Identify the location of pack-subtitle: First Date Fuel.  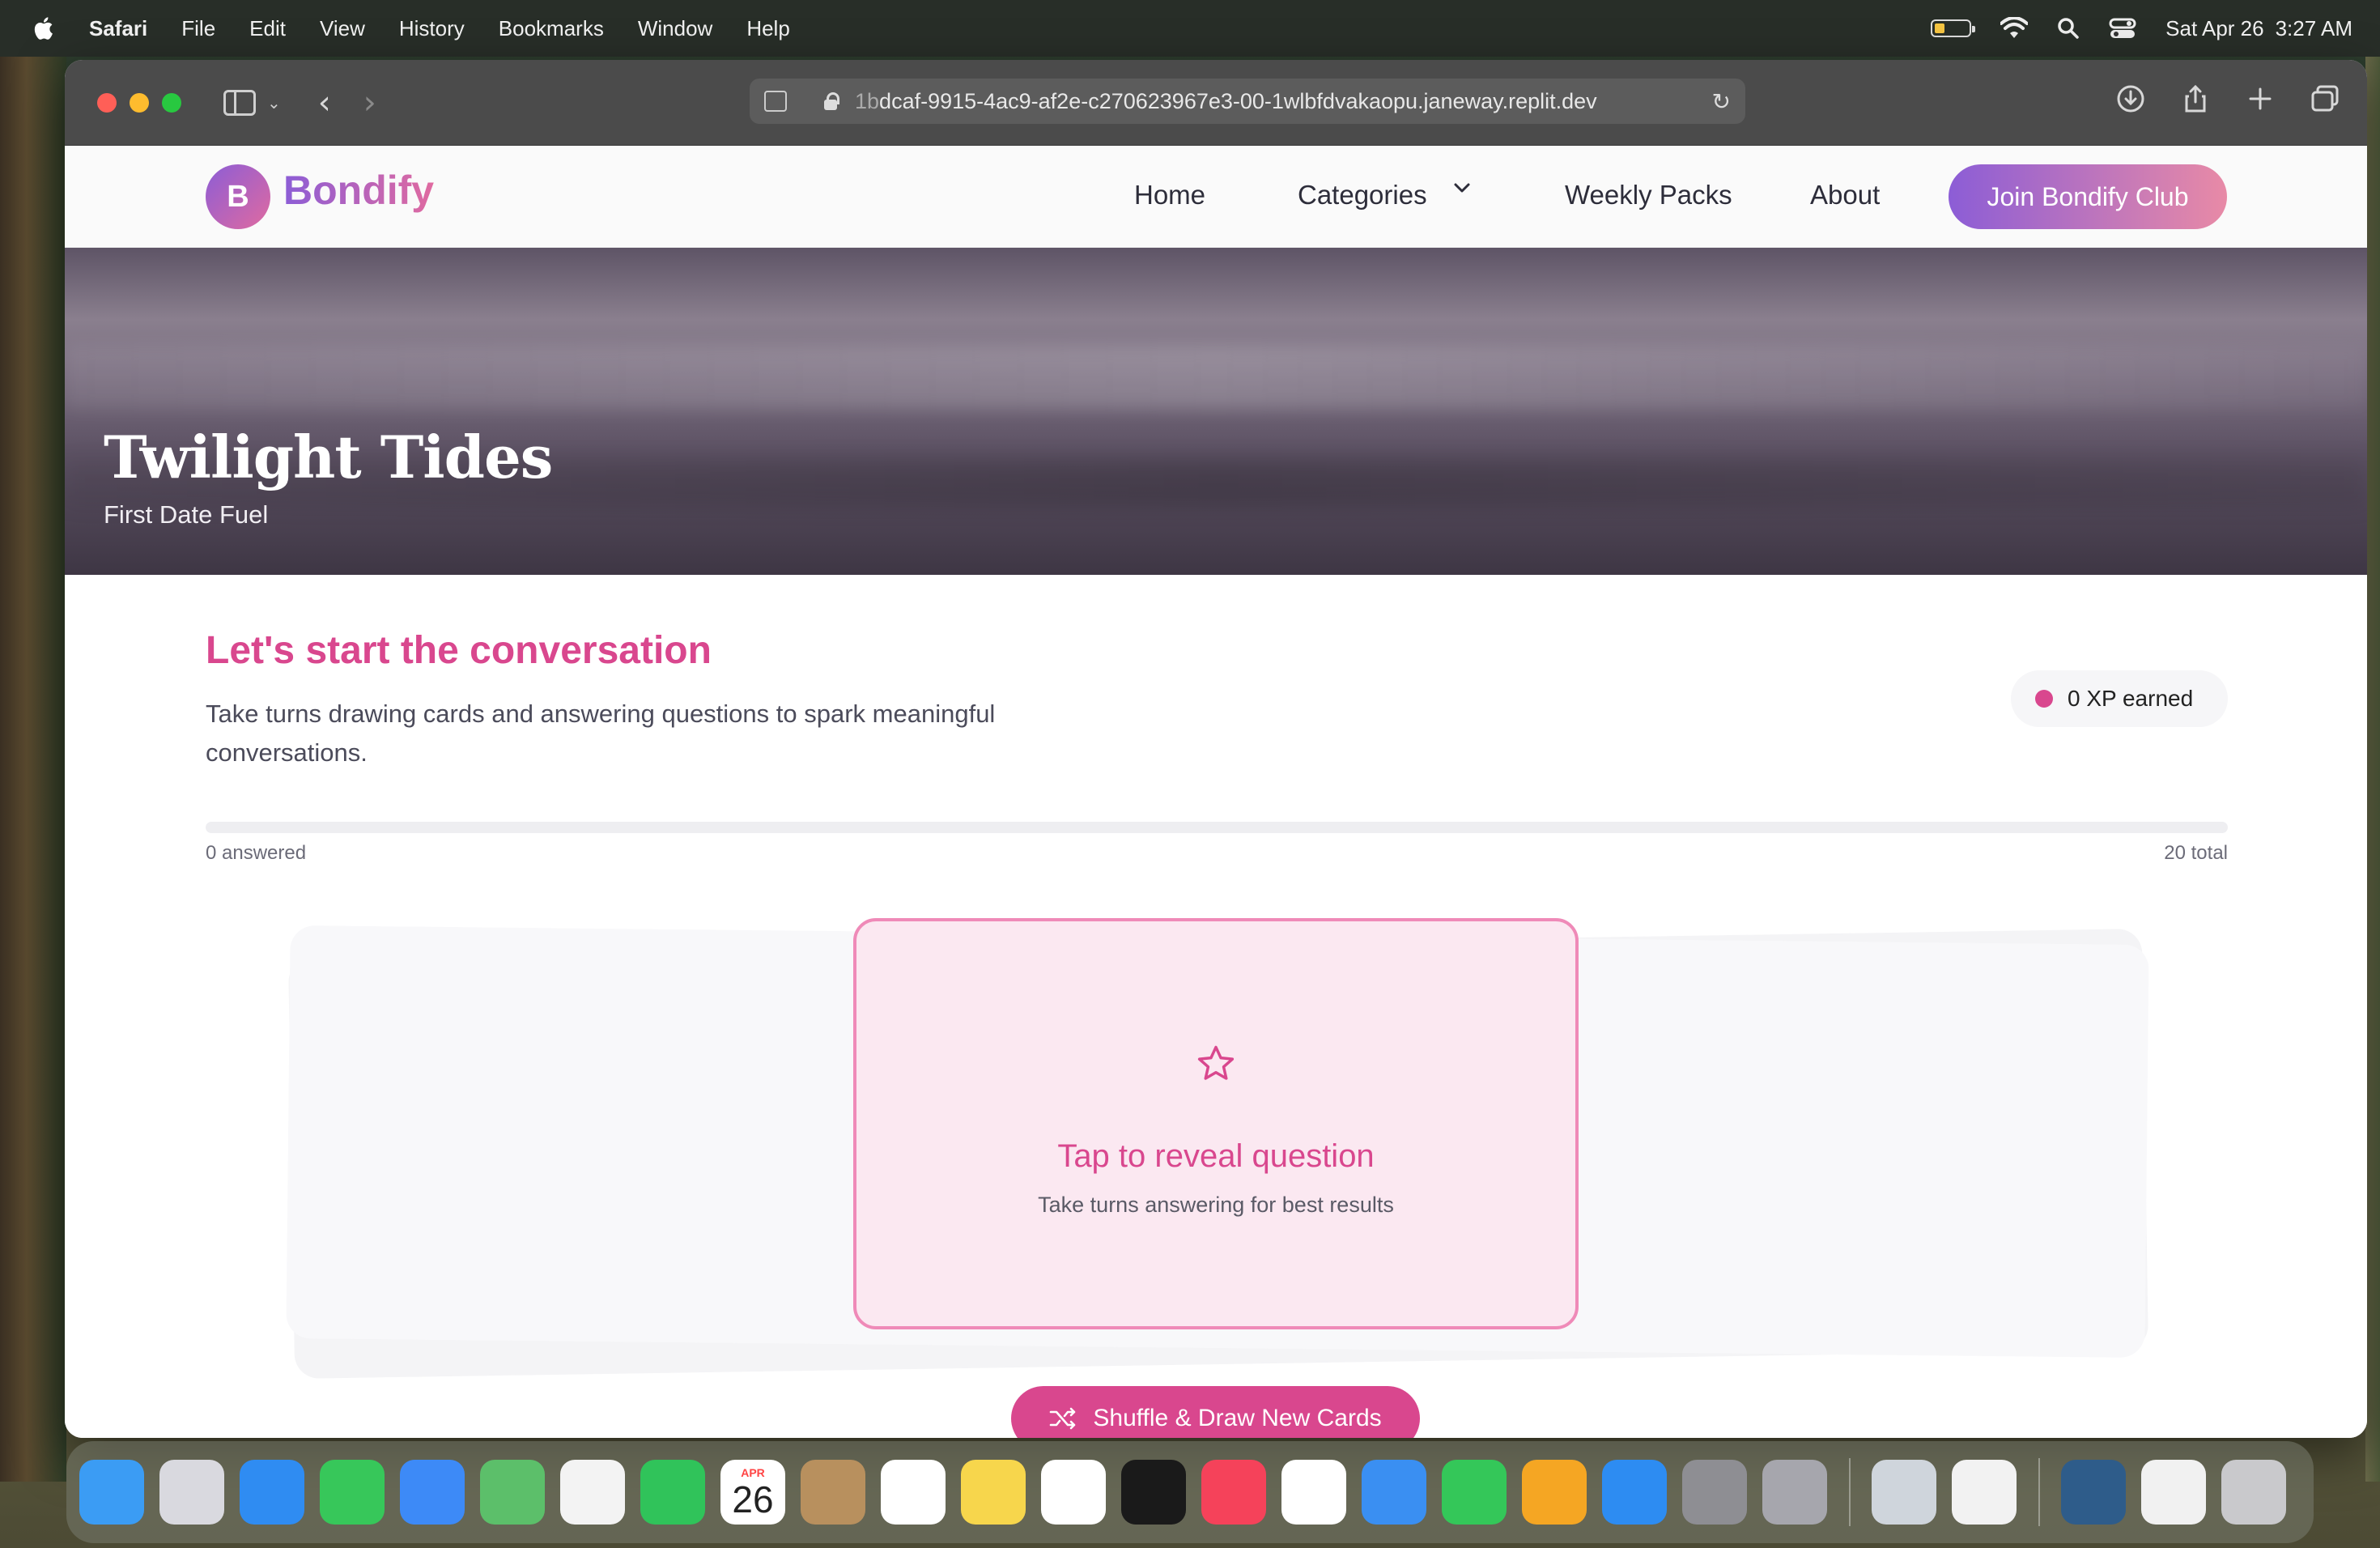
(187, 514).